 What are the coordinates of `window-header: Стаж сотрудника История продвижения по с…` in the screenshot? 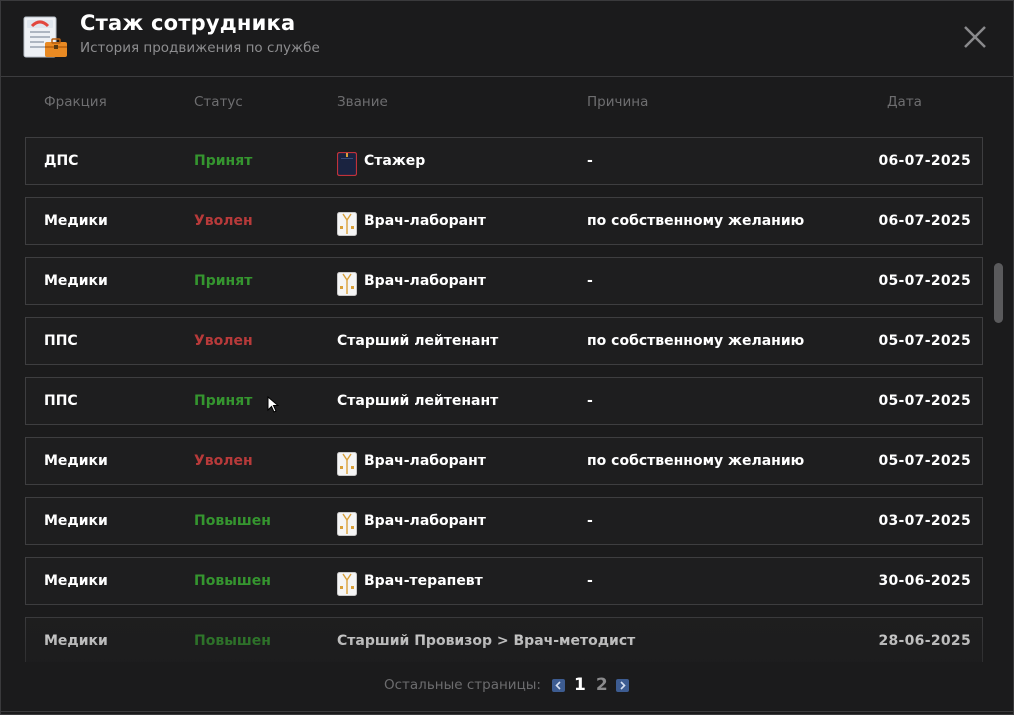 It's located at (507, 39).